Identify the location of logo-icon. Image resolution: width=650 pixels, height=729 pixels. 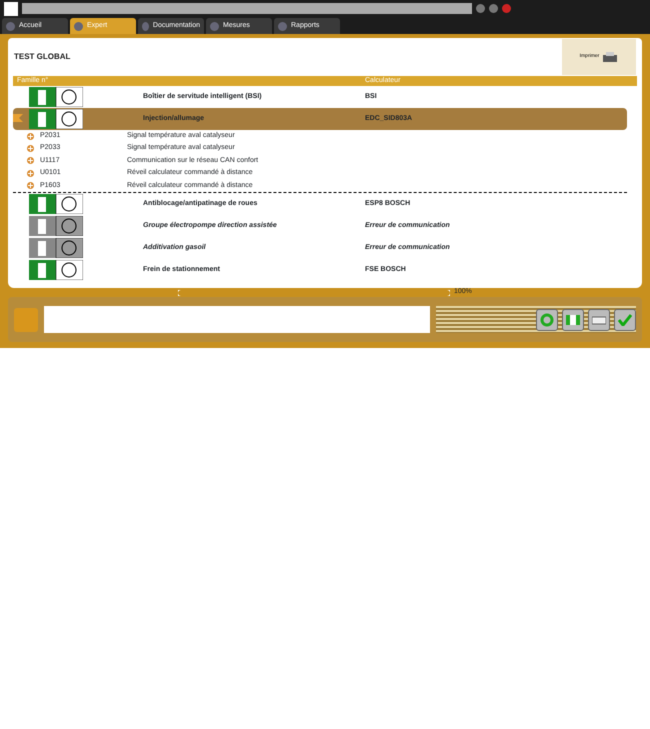
(11, 9).